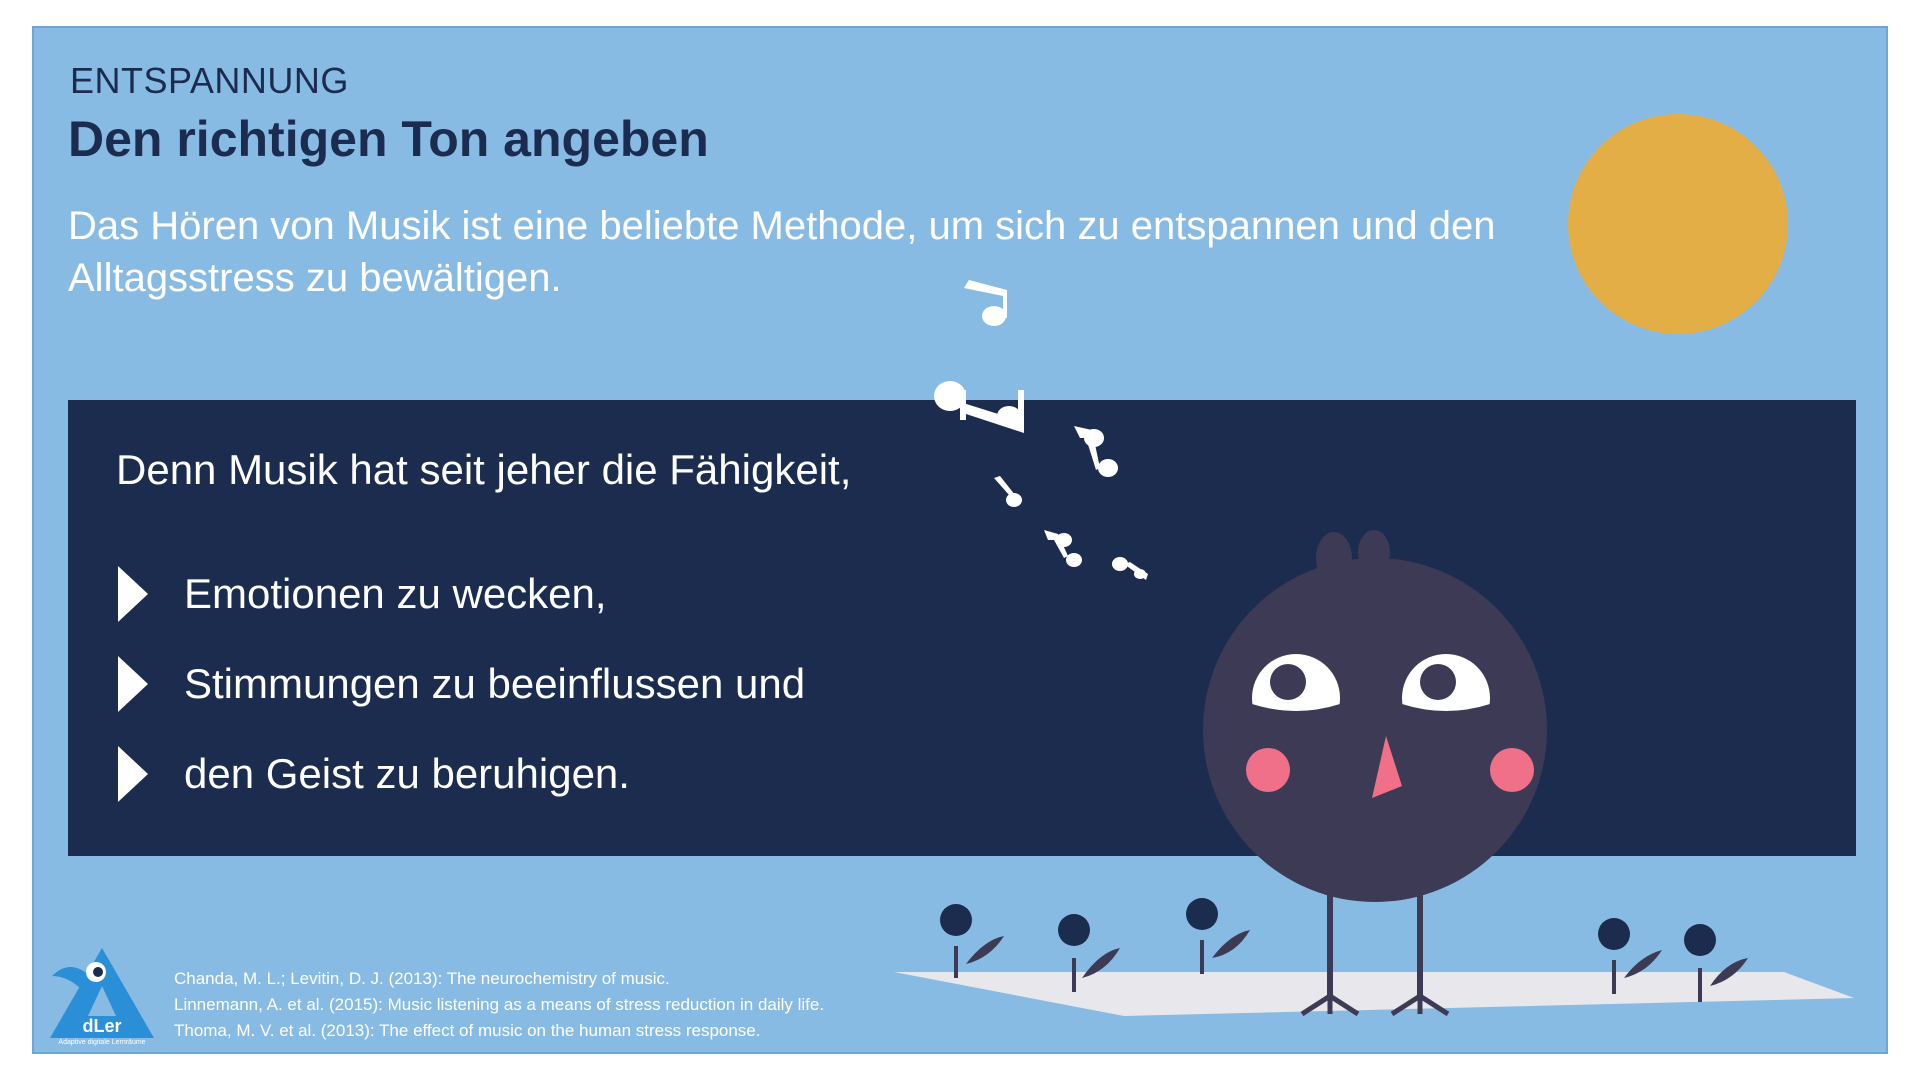 This screenshot has height=1080, width=1920. Describe the element at coordinates (101, 1042) in the screenshot. I see `logo-subtitle: Adaptive digitale Lernräume` at that location.